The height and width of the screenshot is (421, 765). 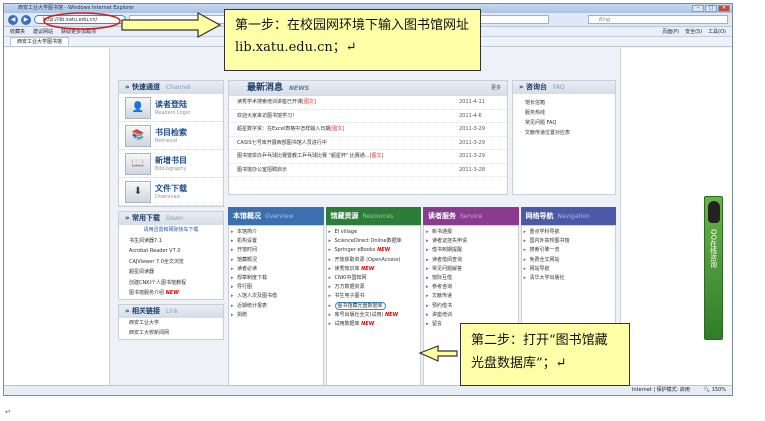 I want to click on arrow-to-callout2, so click(x=438, y=353).